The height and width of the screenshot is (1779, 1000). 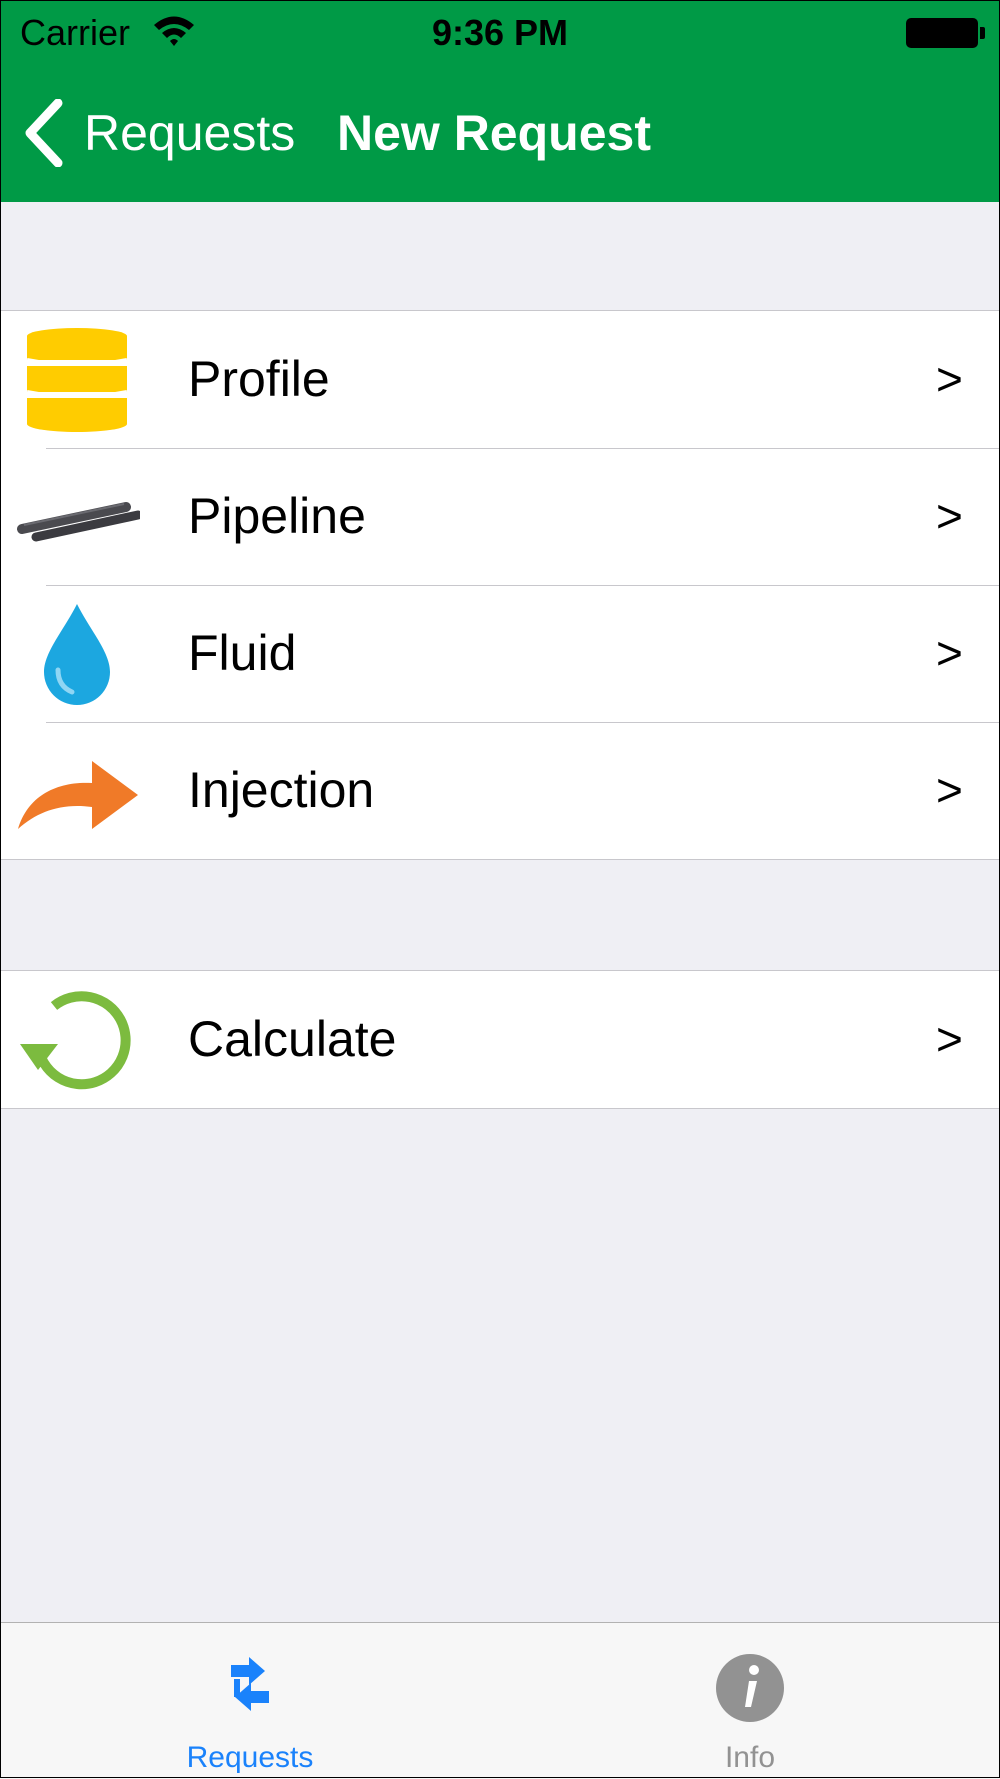 What do you see at coordinates (500, 653) in the screenshot?
I see `row-fluid: Fluid >` at bounding box center [500, 653].